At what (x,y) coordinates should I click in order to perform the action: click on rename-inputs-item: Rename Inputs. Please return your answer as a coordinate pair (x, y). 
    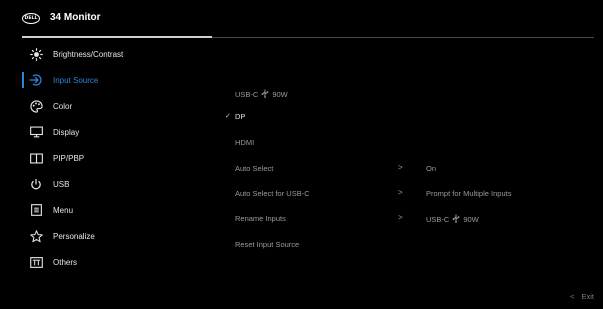
    Looking at the image, I should click on (260, 218).